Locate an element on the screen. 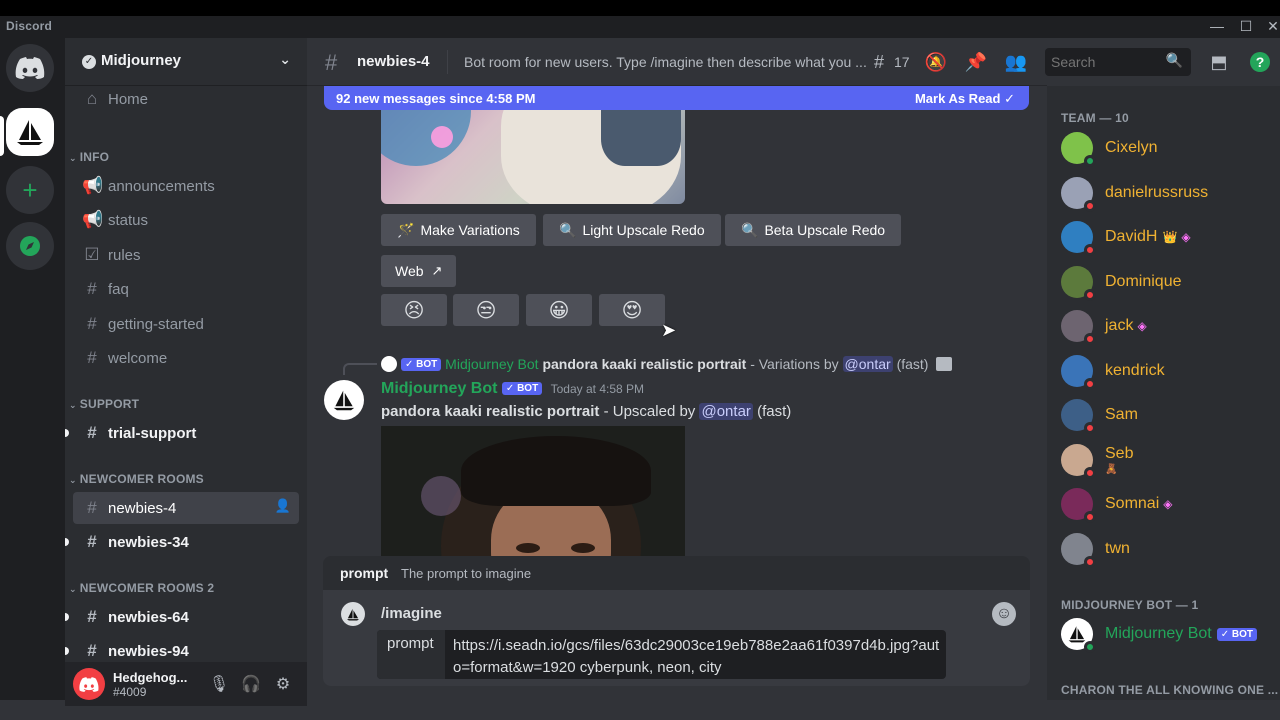 Image resolution: width=1280 pixels, height=720 pixels. maximize-icon: ☐ is located at coordinates (1246, 26).